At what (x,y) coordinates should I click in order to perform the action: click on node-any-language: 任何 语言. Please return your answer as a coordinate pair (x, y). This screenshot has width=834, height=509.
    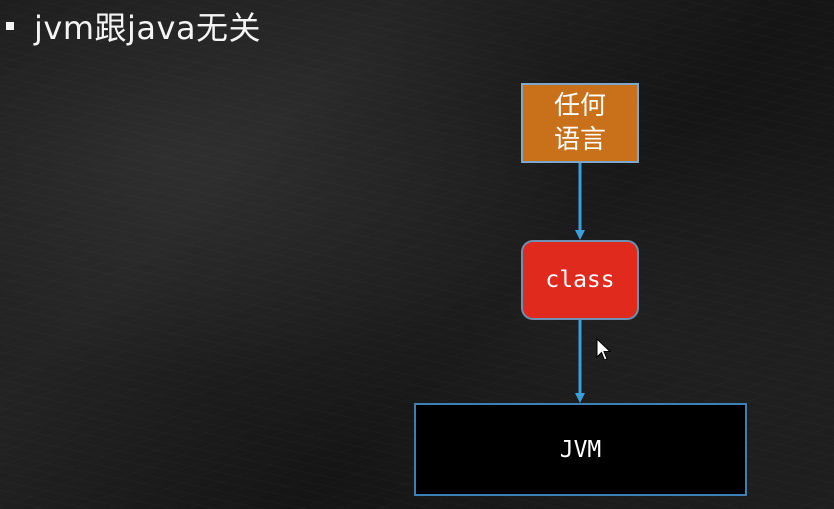
    Looking at the image, I should click on (580, 123).